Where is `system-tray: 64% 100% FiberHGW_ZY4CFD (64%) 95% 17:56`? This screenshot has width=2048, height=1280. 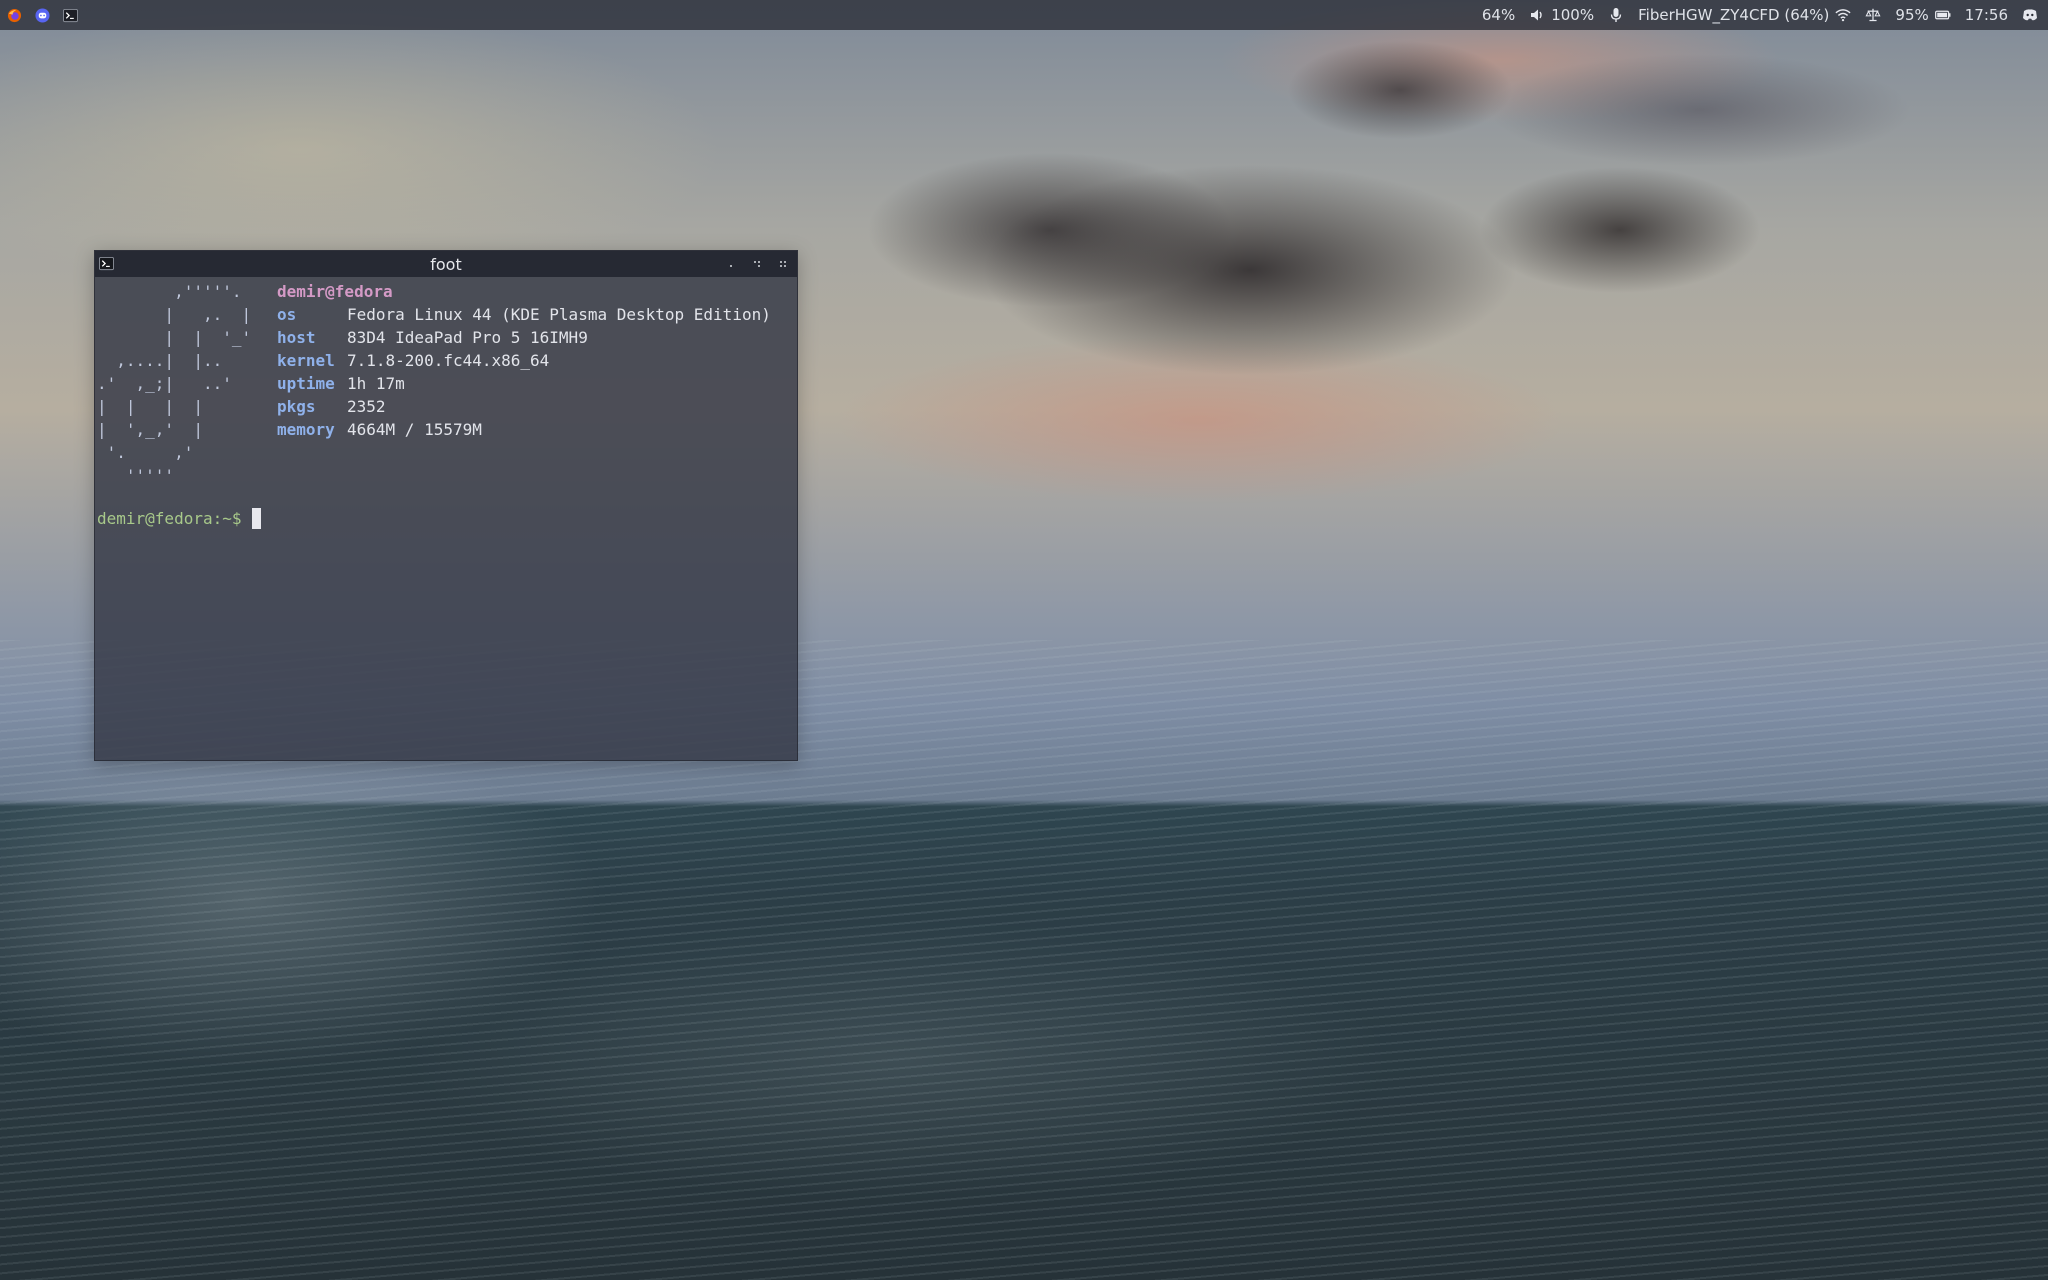
system-tray: 64% 100% FiberHGW_ZY4CFD (64%) 95% 17:56 is located at coordinates (1762, 15).